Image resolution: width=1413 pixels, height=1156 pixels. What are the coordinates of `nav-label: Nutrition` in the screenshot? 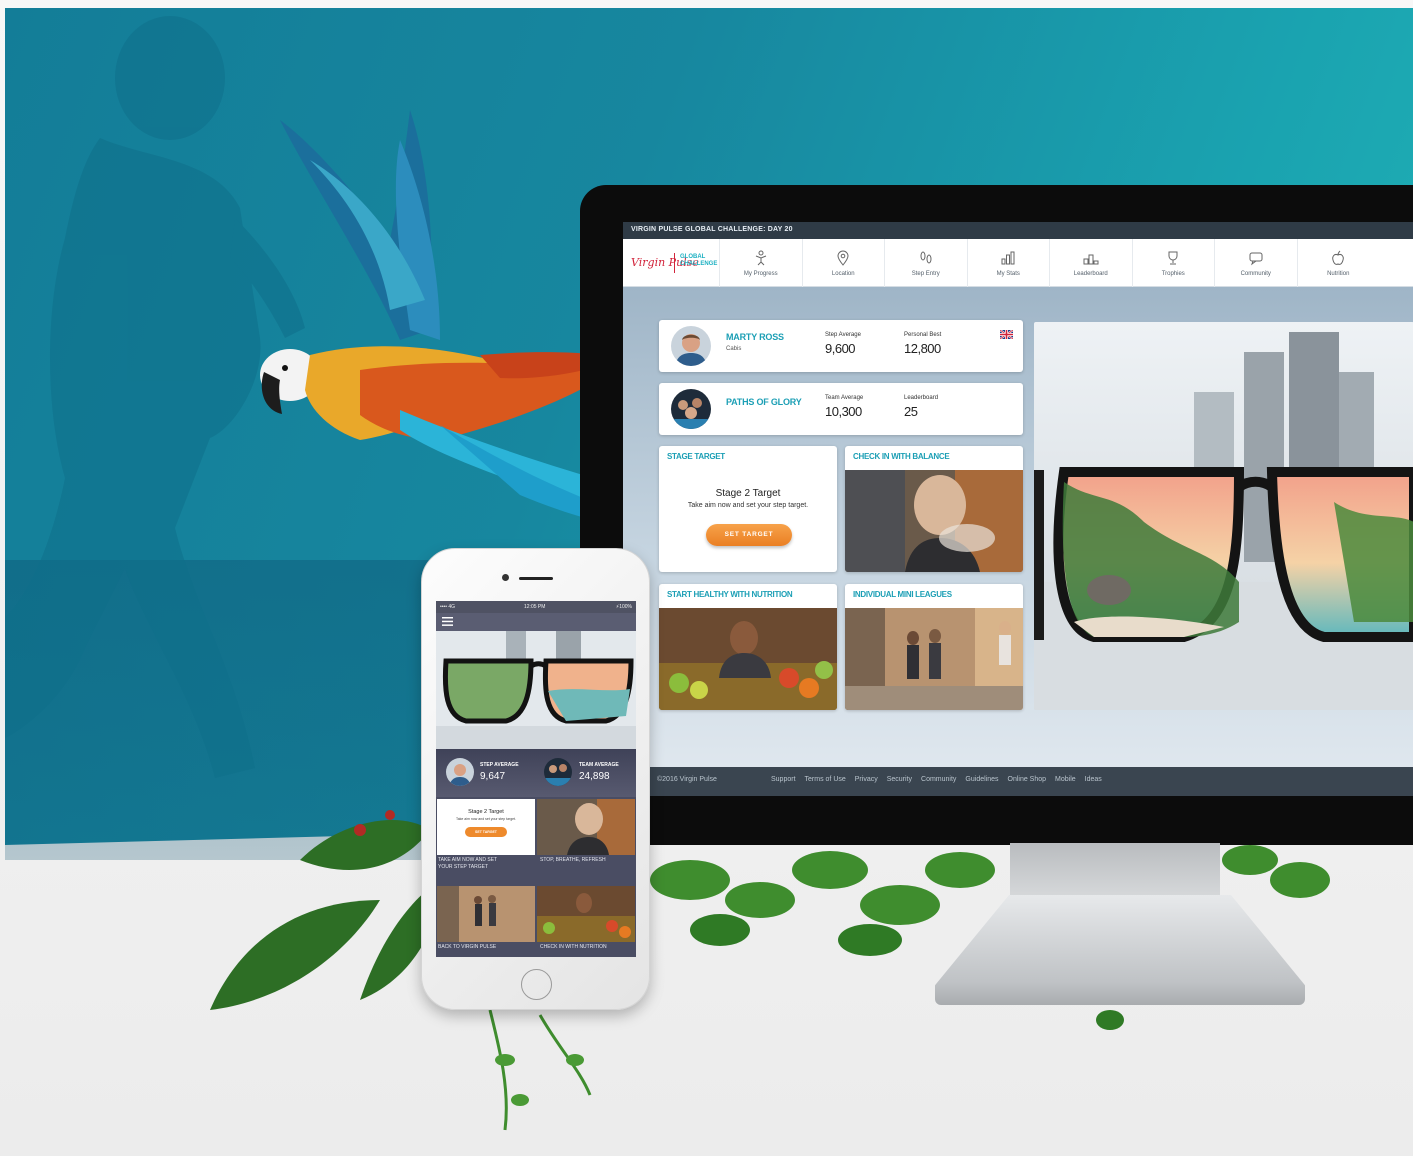 It's located at (1338, 274).